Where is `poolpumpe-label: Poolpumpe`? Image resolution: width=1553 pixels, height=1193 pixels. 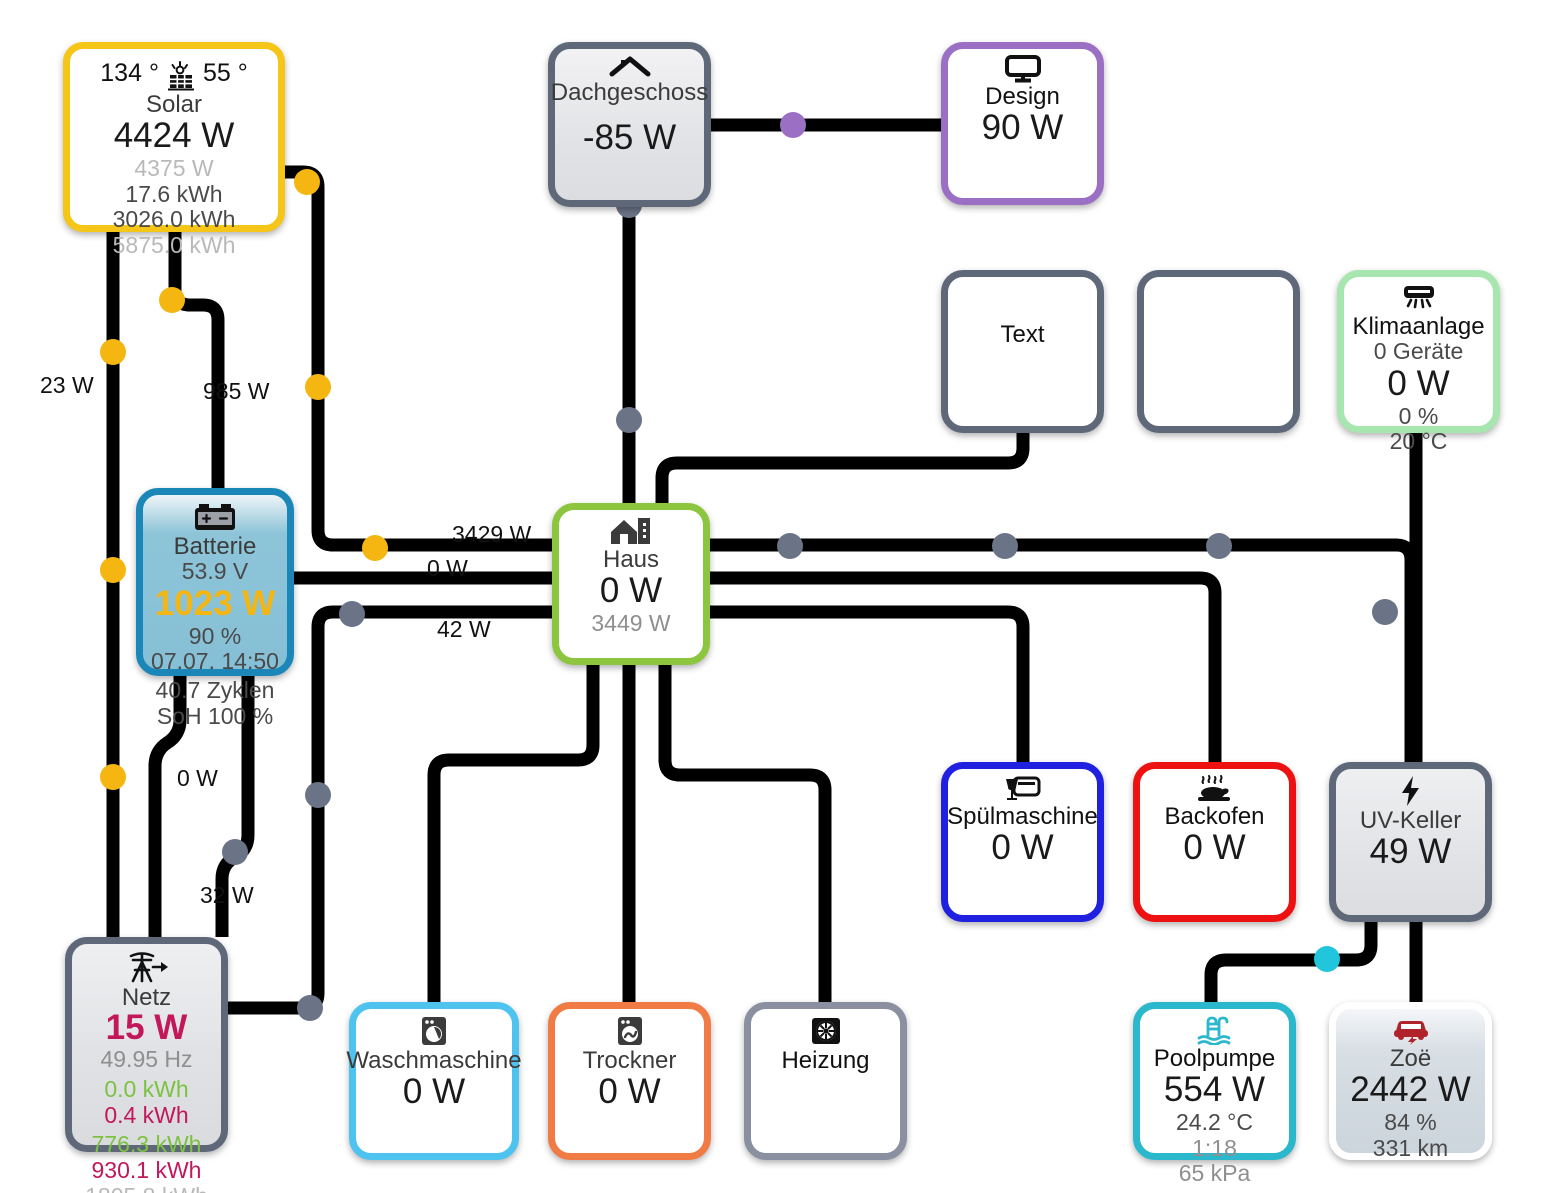
poolpumpe-label: Poolpumpe is located at coordinates (1214, 1058).